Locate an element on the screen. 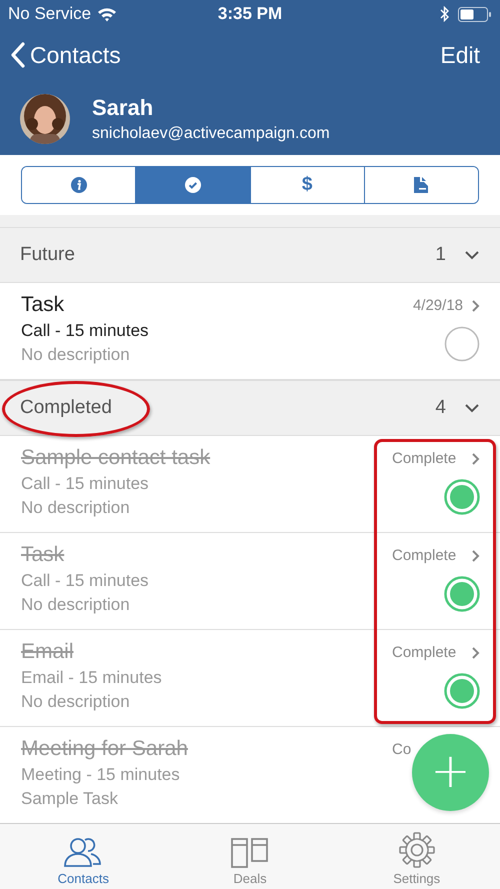 This screenshot has height=889, width=500. contact-email: snicholaev@activecampaign.com is located at coordinates (211, 133).